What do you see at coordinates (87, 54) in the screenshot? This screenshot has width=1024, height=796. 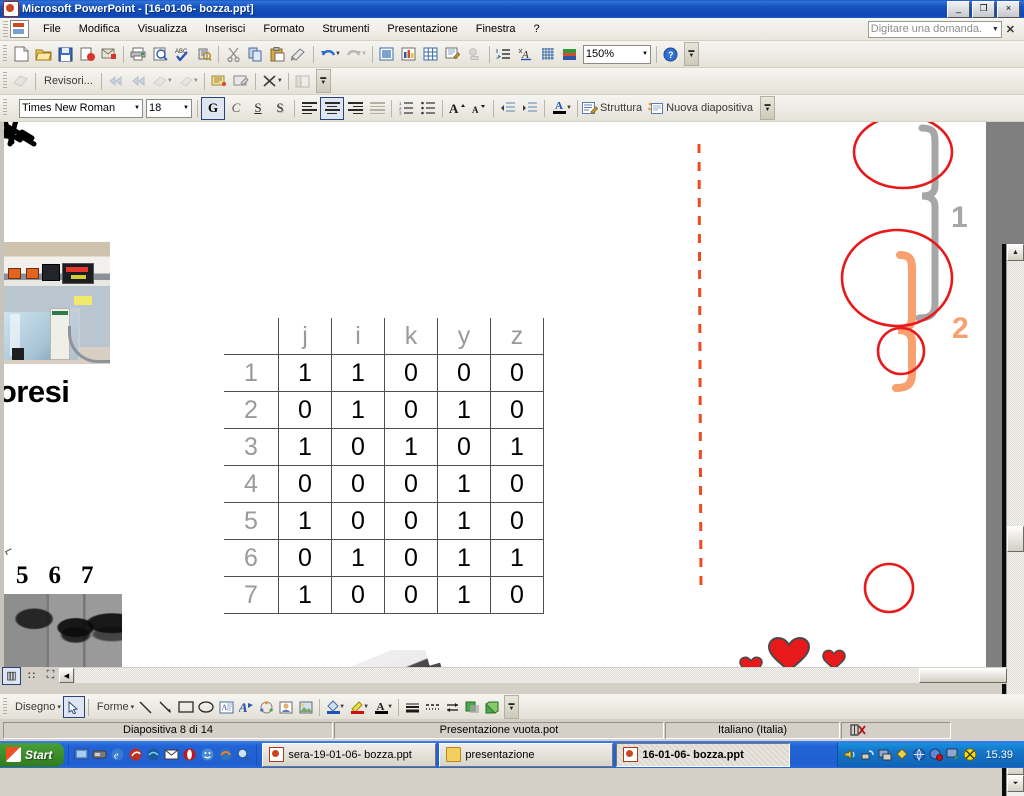 I see `mail-icon` at bounding box center [87, 54].